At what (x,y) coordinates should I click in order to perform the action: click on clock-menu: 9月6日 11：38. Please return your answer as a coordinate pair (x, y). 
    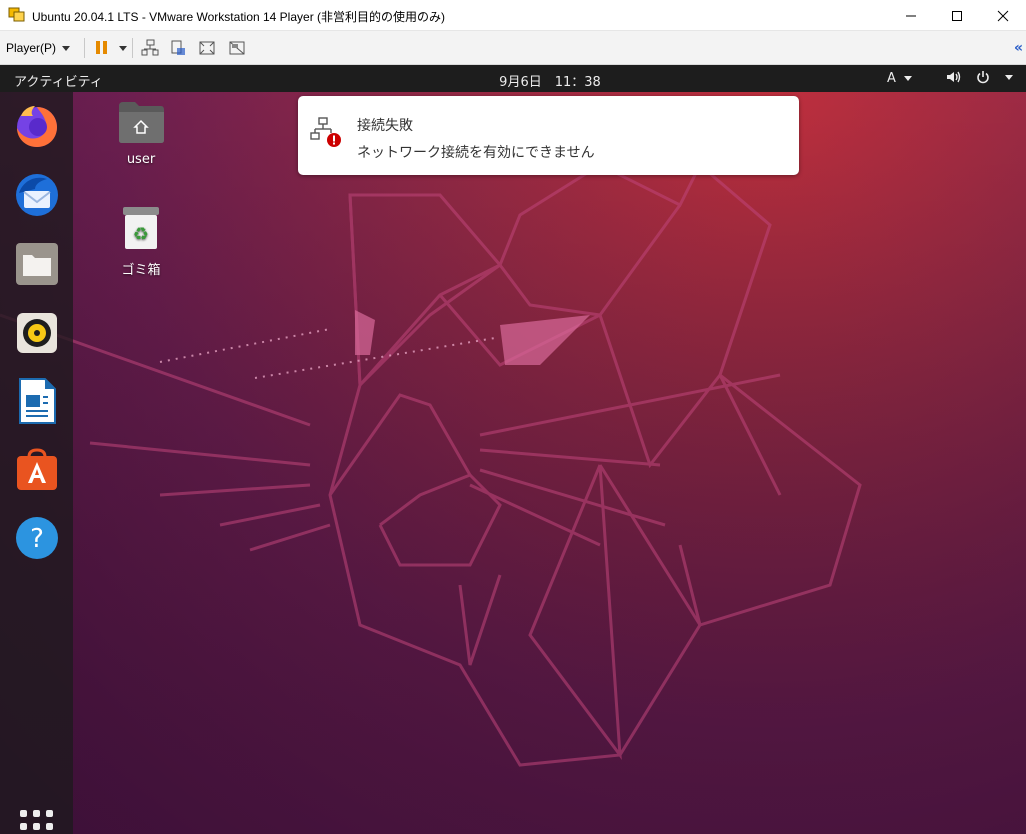
    Looking at the image, I should click on (513, 80).